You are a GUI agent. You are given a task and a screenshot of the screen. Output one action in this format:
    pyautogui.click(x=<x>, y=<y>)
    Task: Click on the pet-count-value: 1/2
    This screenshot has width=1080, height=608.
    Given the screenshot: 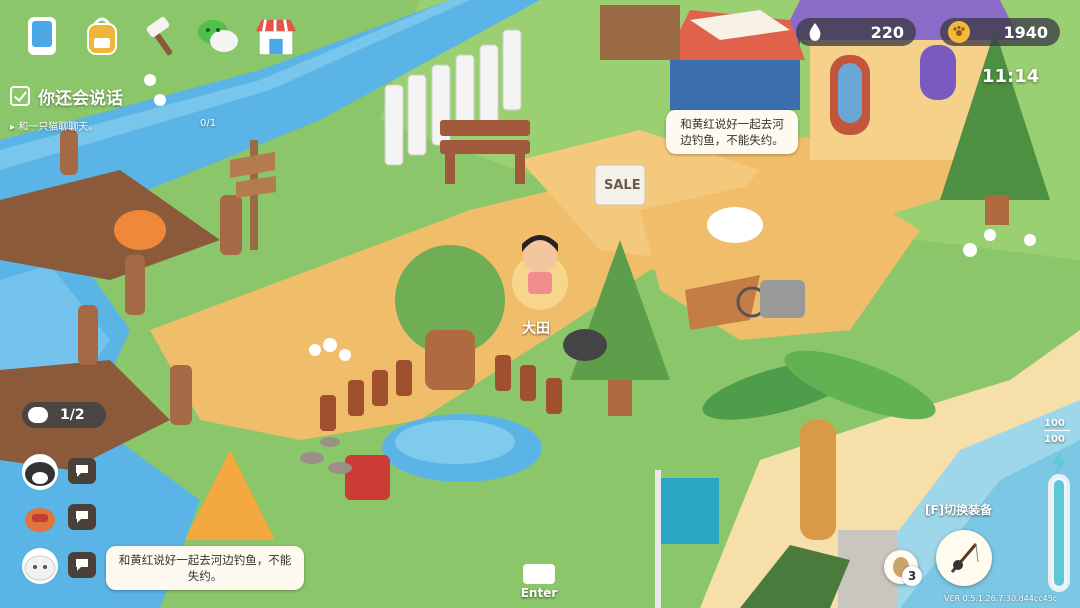 What is the action you would take?
    pyautogui.click(x=72, y=415)
    